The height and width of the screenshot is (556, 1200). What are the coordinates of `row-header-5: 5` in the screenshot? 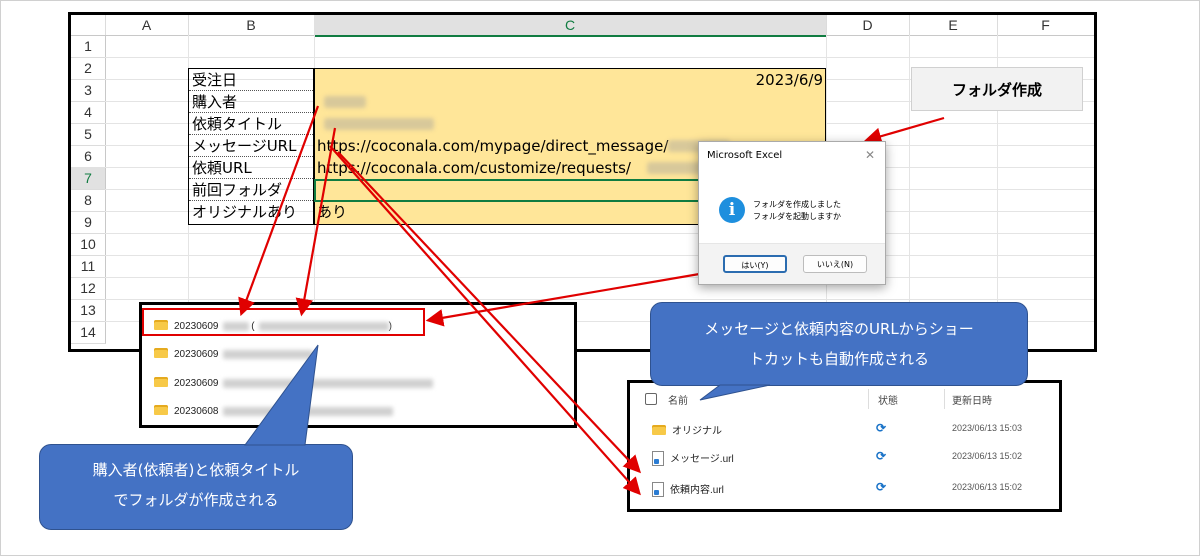 It's located at (88, 134).